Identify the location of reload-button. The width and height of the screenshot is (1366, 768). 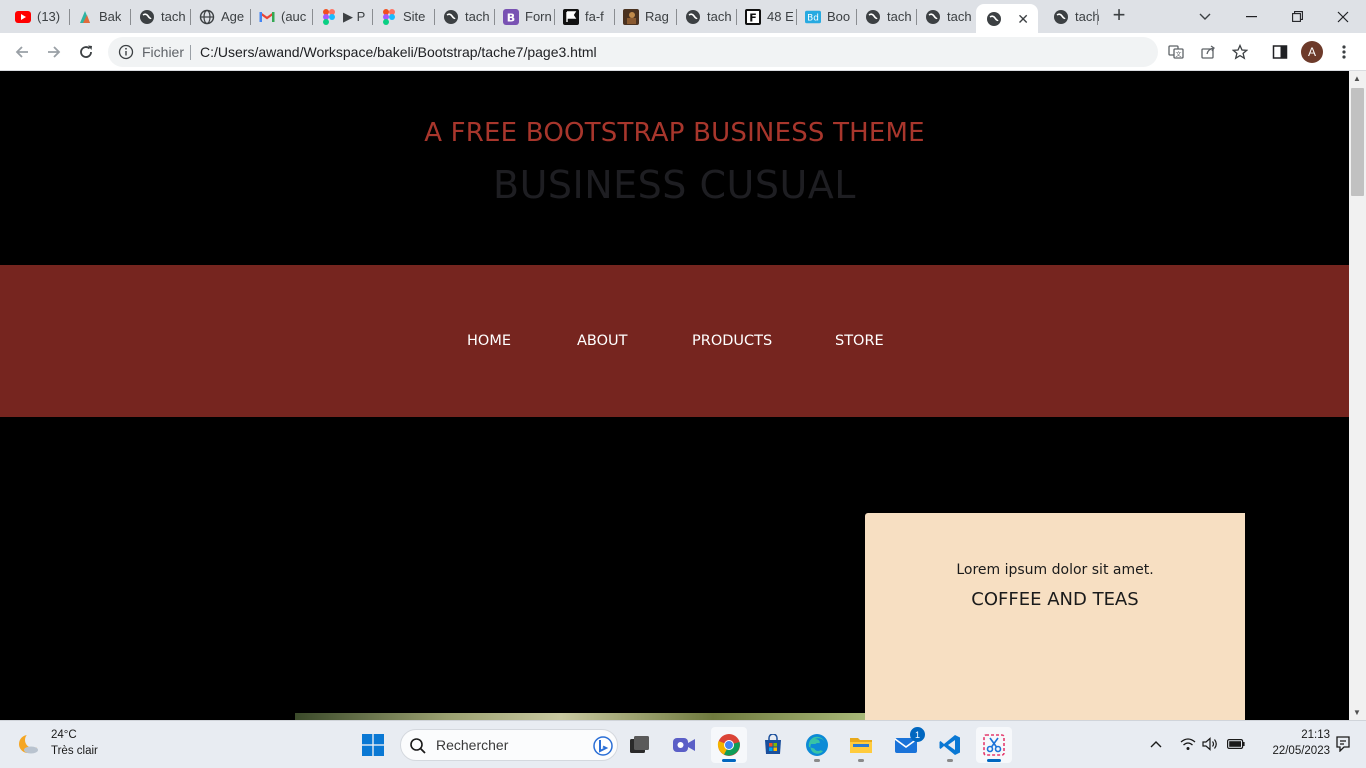
(86, 52).